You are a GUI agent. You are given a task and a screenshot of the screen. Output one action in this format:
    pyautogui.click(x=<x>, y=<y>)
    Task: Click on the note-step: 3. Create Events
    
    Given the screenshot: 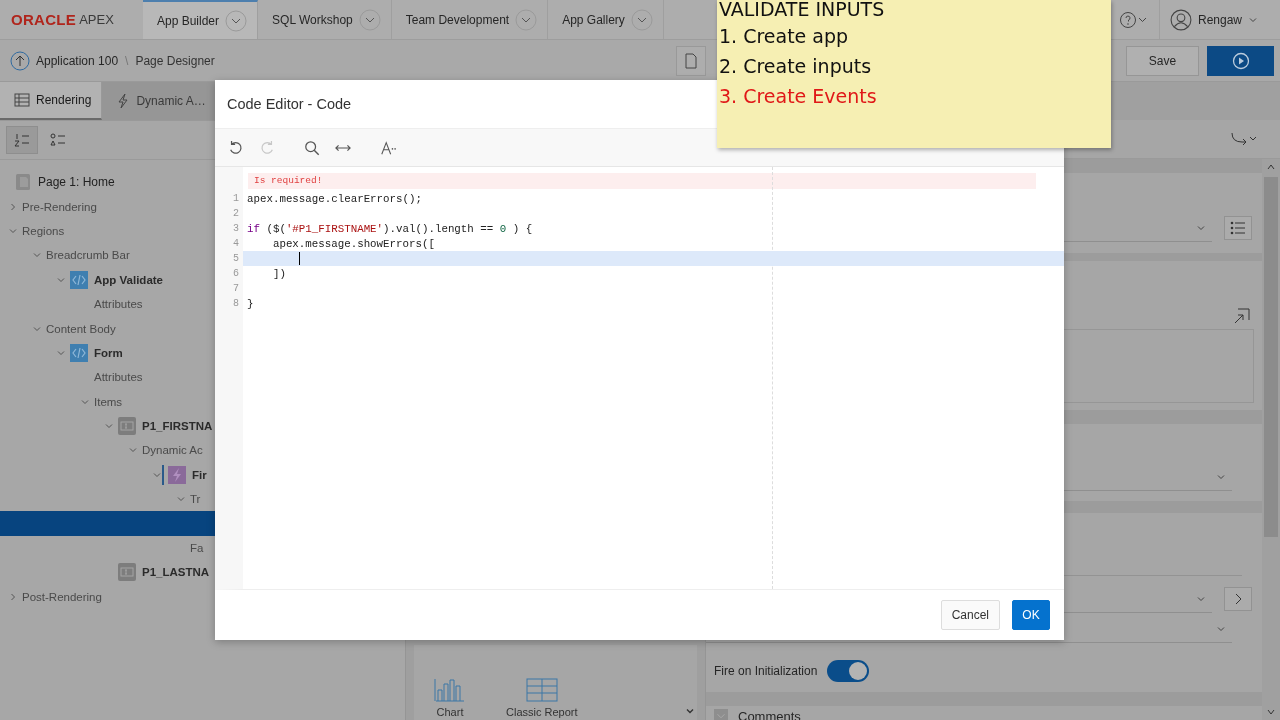 What is the action you would take?
    pyautogui.click(x=915, y=96)
    